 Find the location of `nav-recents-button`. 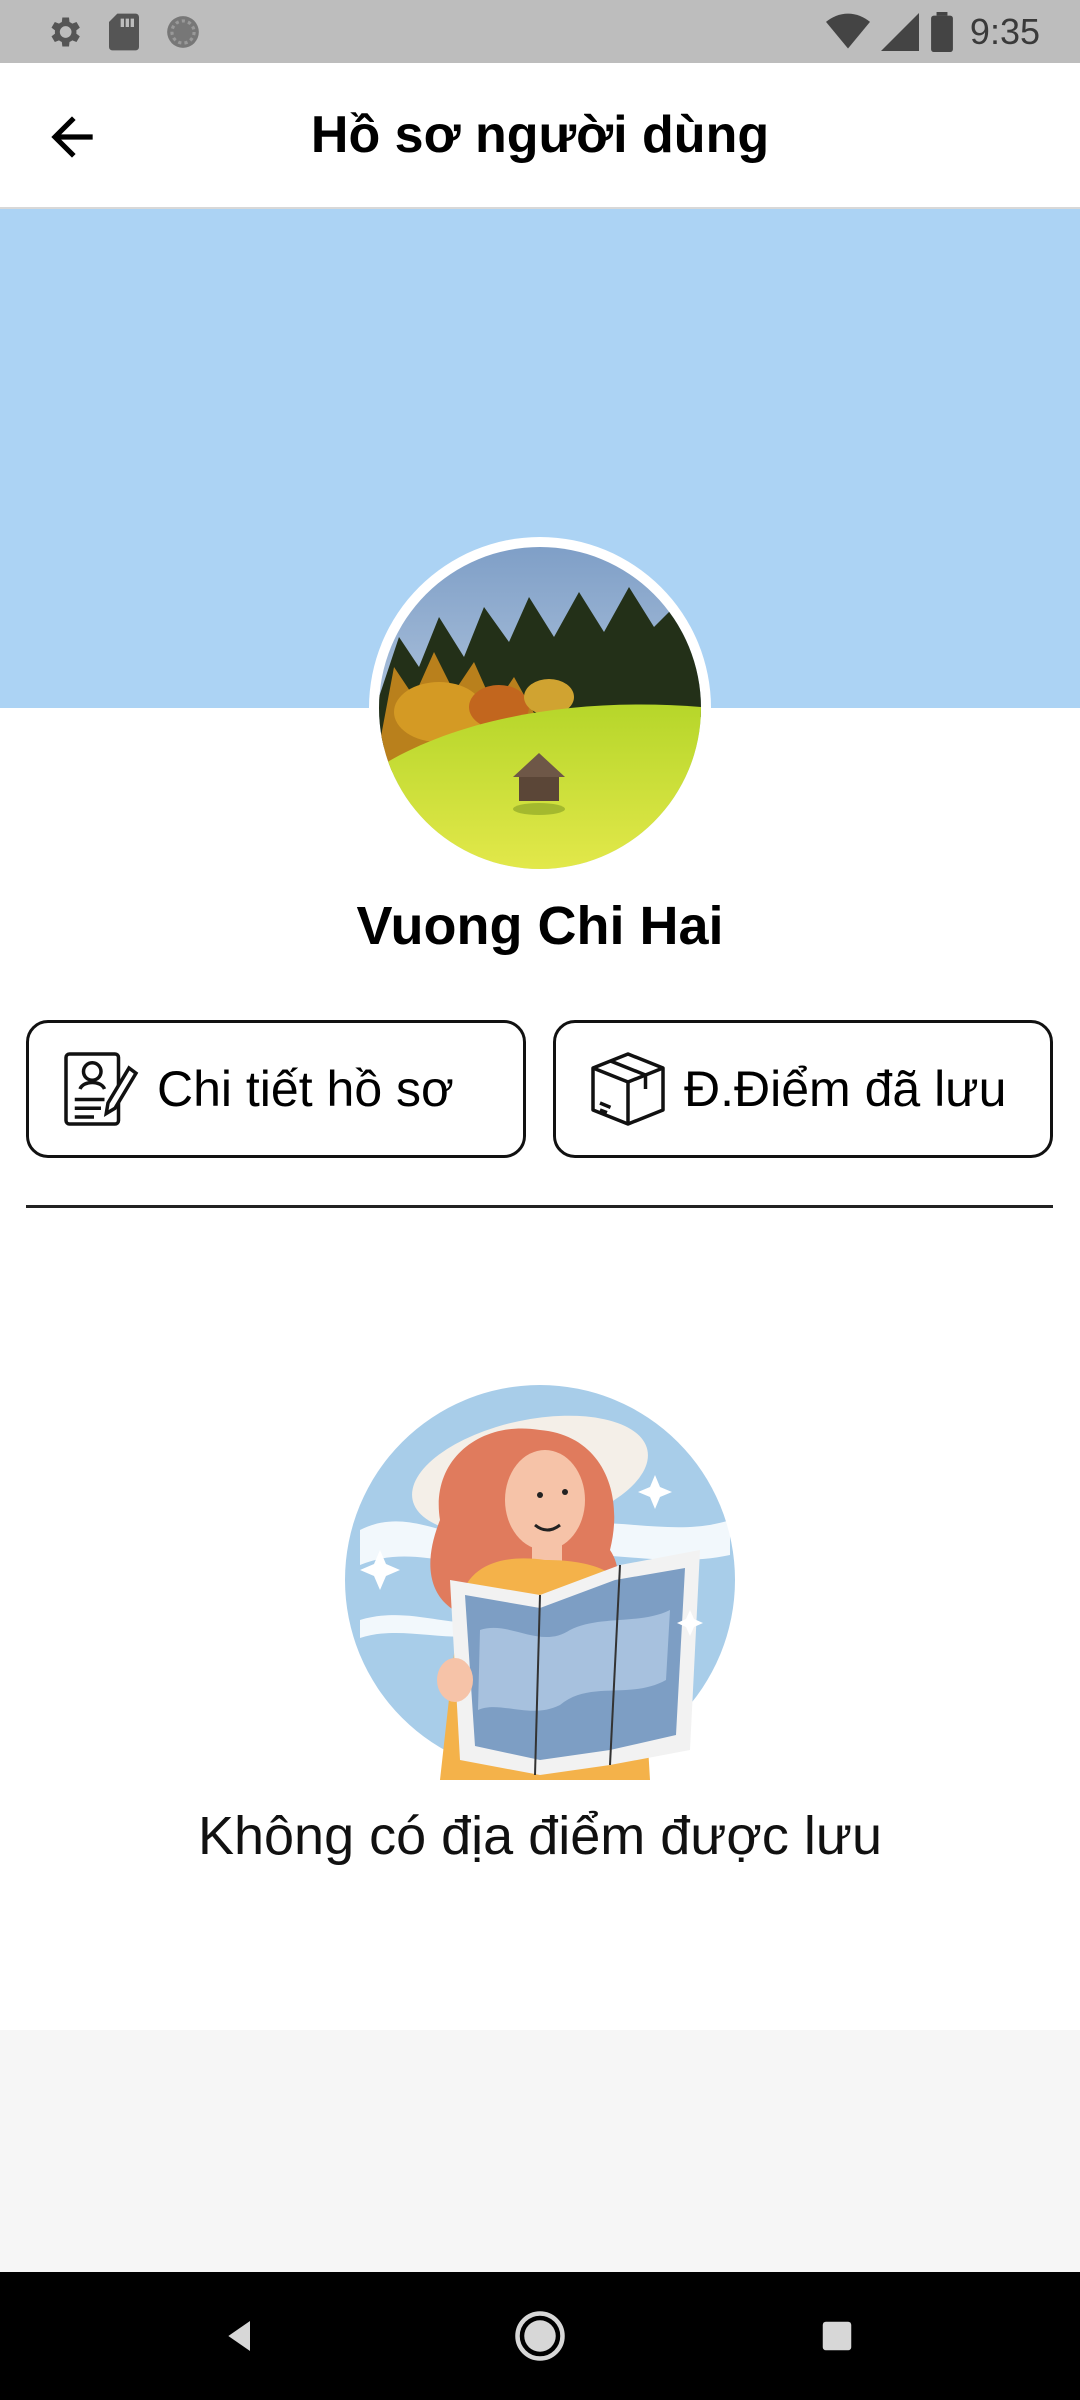

nav-recents-button is located at coordinates (837, 2336).